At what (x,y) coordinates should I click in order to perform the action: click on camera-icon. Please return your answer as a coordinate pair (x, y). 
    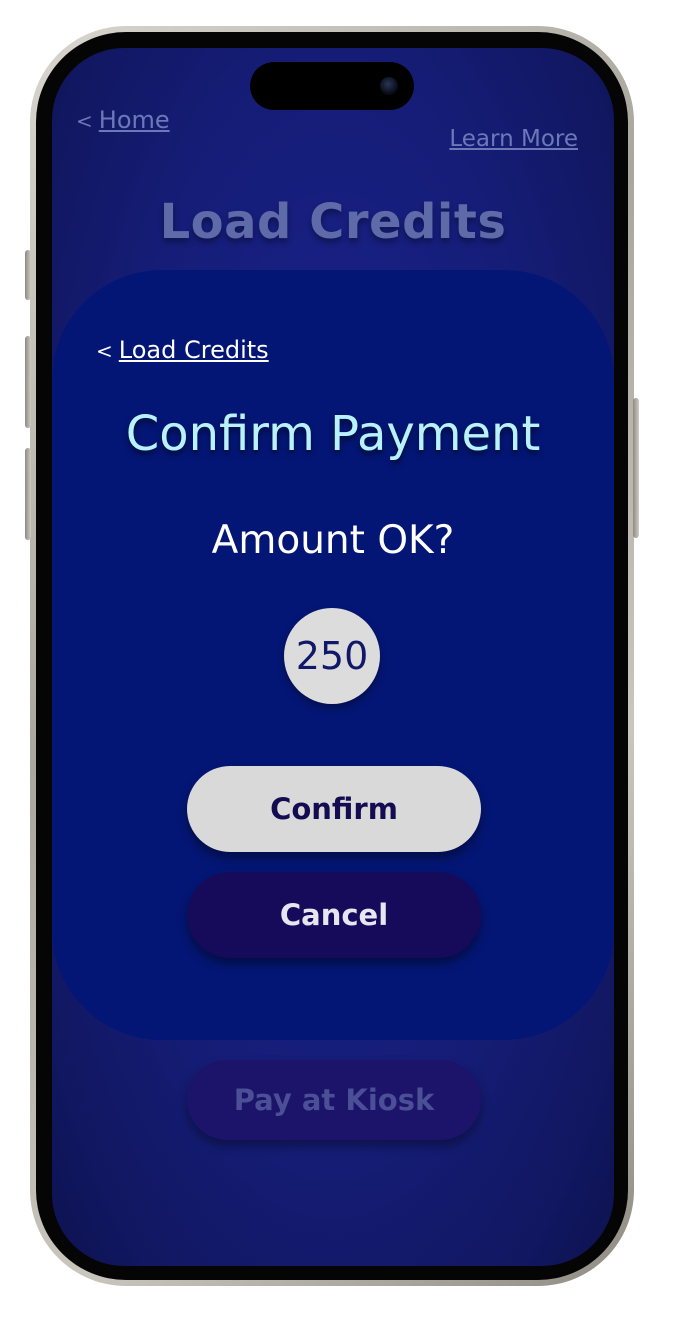
    Looking at the image, I should click on (389, 86).